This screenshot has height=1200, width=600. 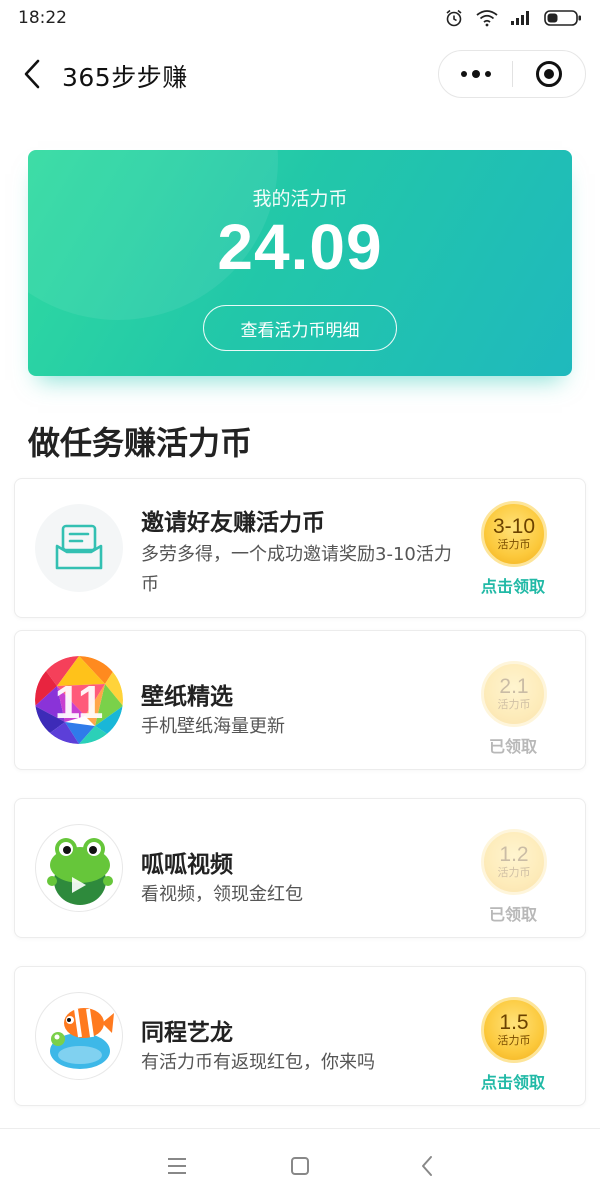 I want to click on coin-value: 1.5, so click(x=514, y=1022).